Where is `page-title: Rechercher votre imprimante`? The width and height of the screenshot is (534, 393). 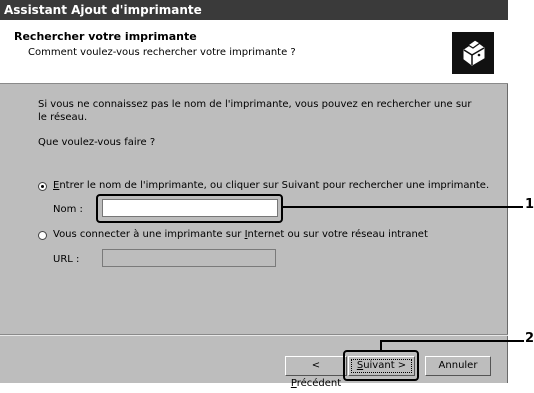
page-title: Rechercher votre imprimante is located at coordinates (105, 36).